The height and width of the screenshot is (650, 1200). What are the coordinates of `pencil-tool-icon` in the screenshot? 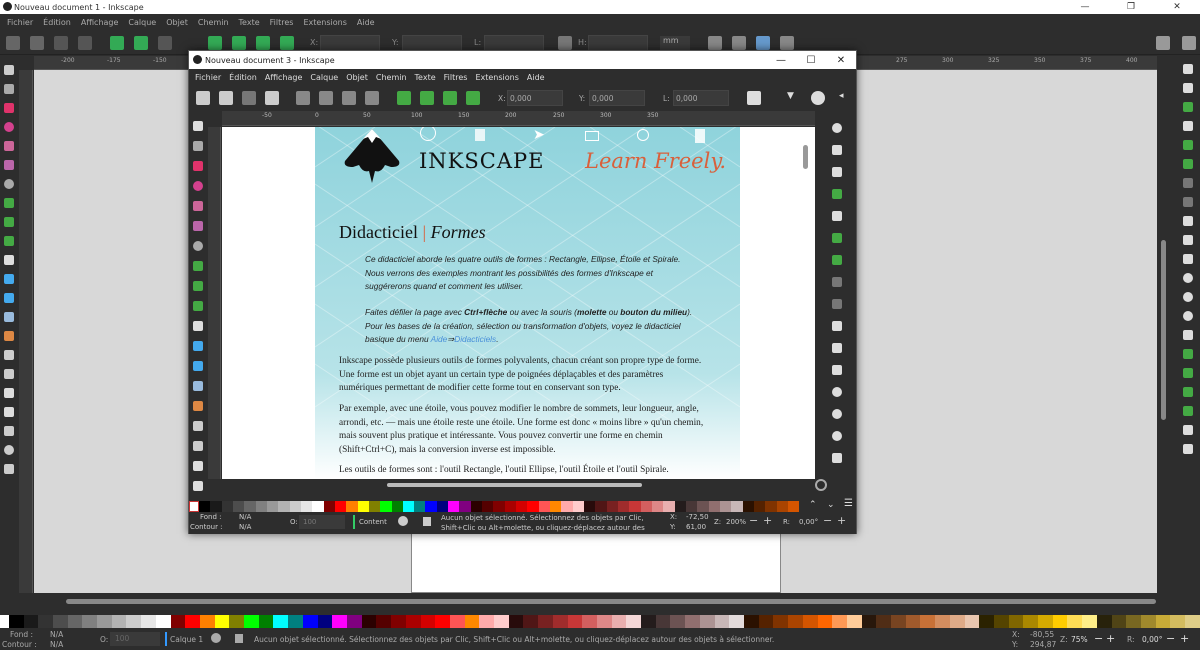 It's located at (198, 266).